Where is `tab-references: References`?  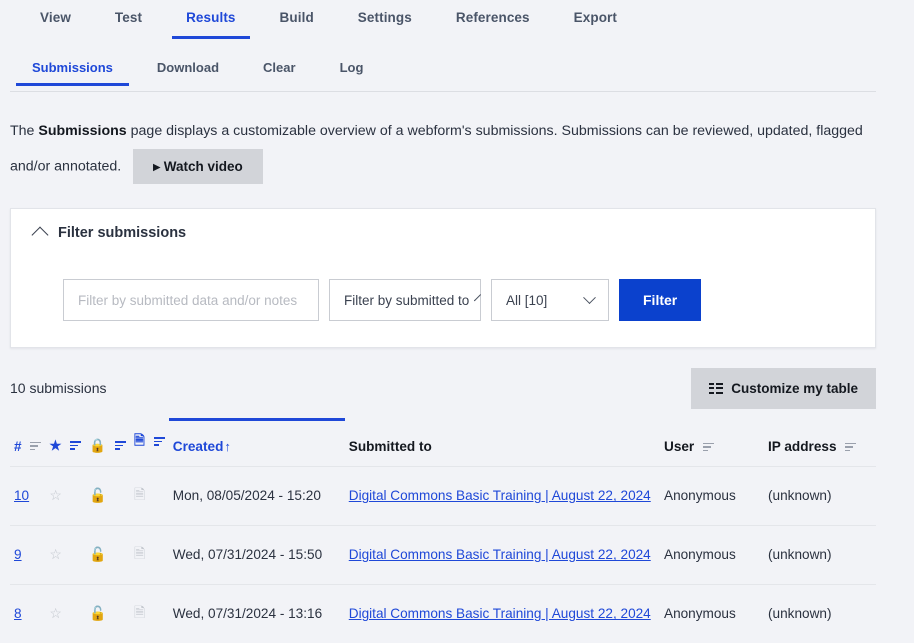
tab-references: References is located at coordinates (493, 18).